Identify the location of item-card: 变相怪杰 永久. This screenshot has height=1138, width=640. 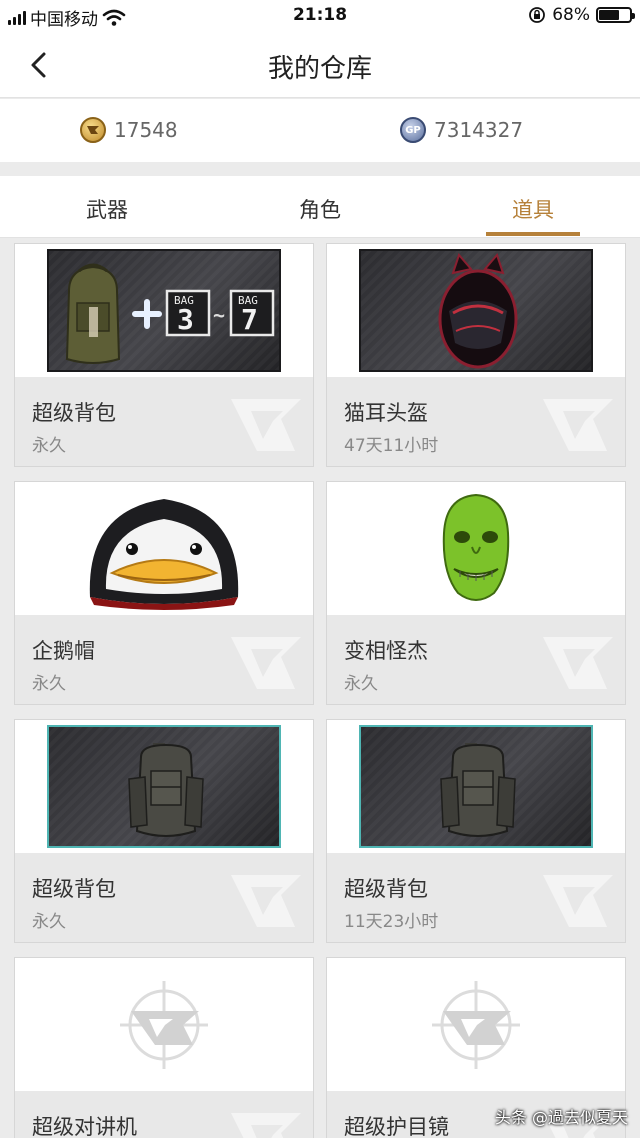
(476, 593).